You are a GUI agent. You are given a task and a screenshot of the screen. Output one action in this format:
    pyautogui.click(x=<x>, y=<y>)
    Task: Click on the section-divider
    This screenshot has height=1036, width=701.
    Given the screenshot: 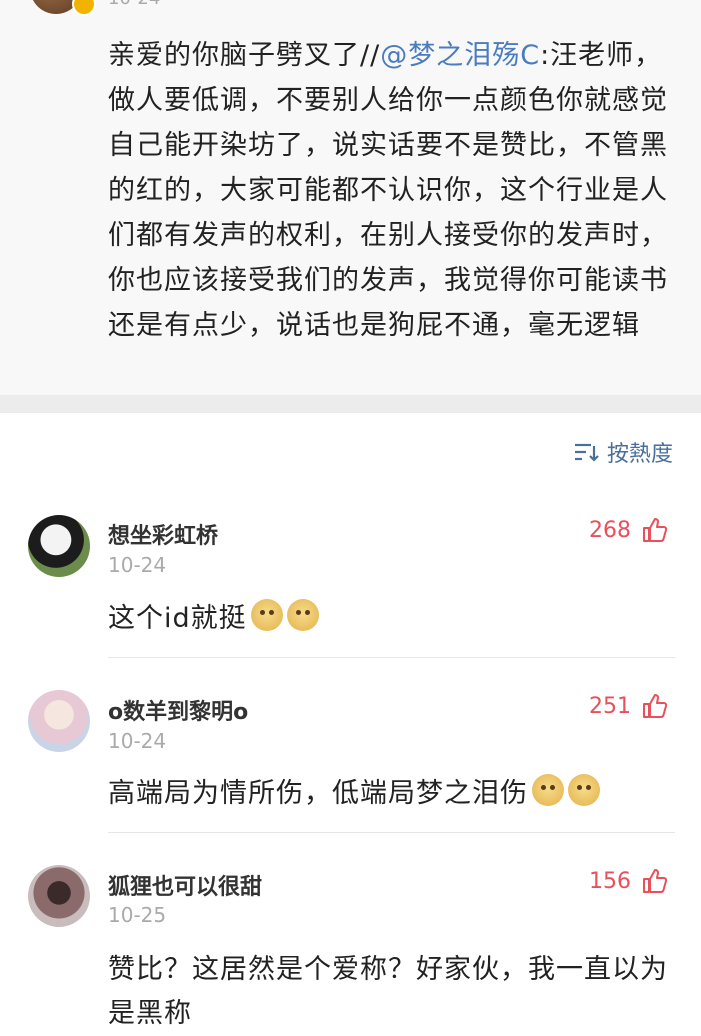 What is the action you would take?
    pyautogui.click(x=350, y=404)
    